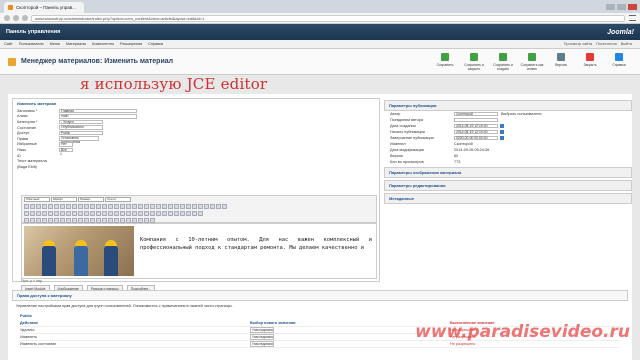  I want to click on publishing-value, so click(476, 120).